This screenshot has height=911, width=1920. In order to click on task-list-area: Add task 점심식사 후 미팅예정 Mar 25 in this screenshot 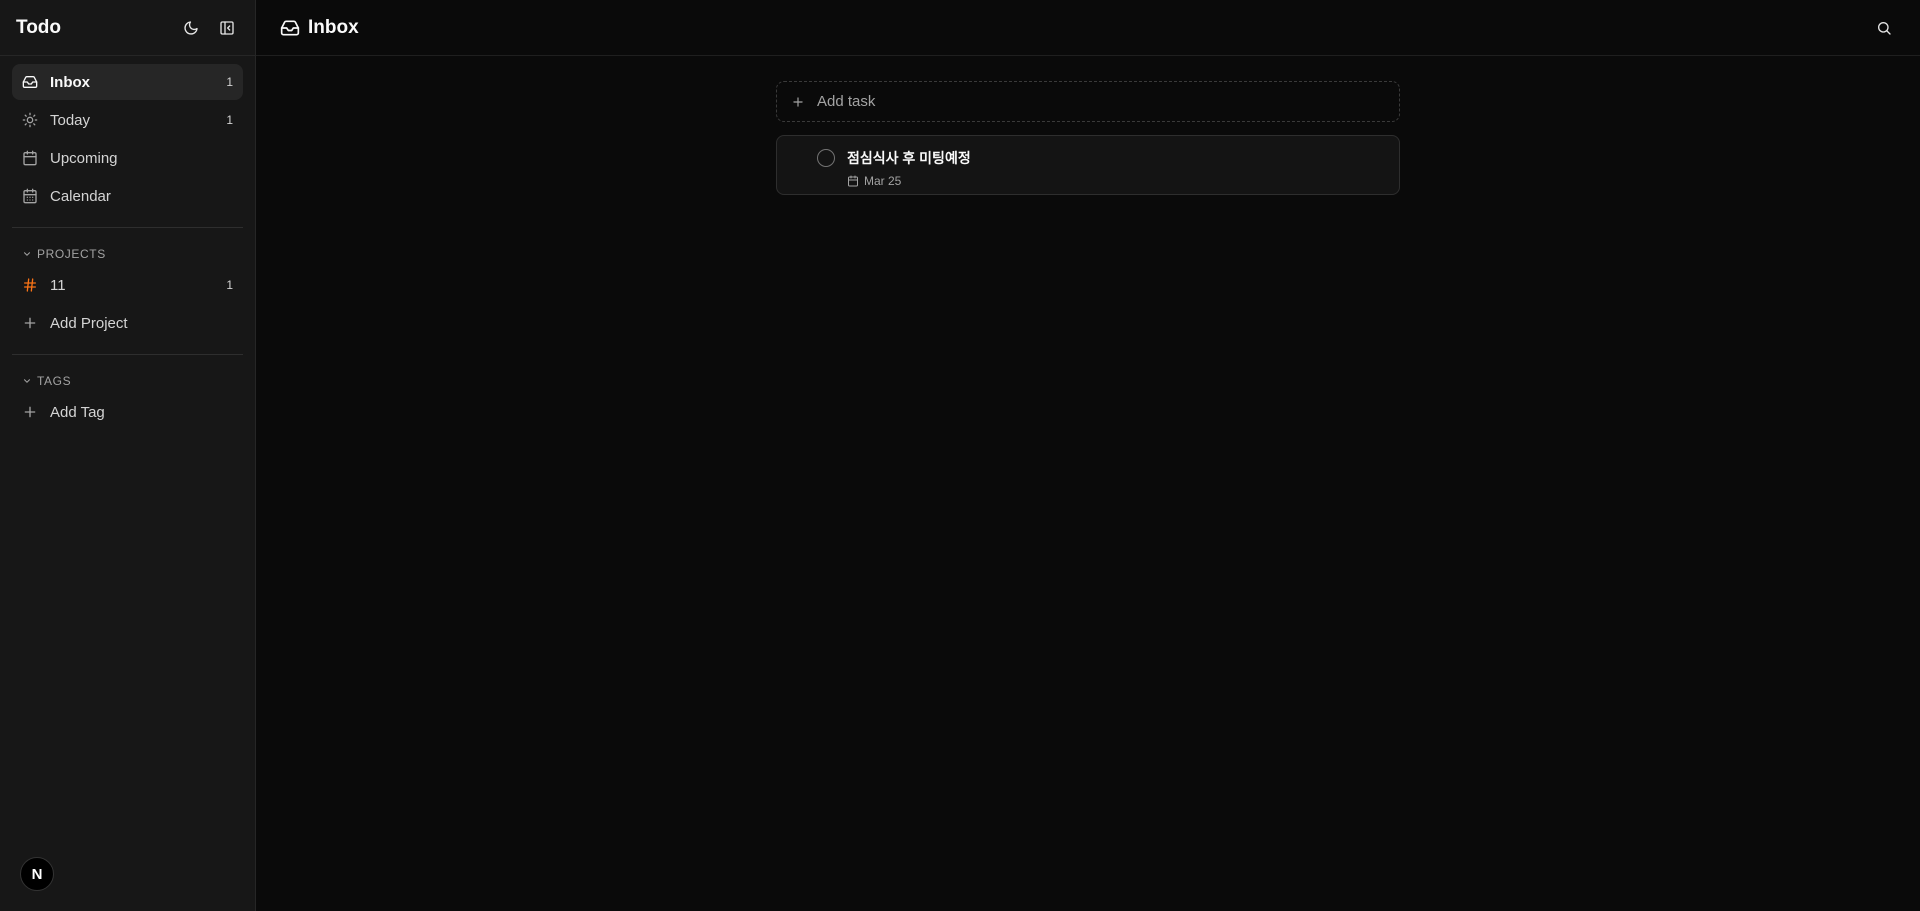, I will do `click(1088, 125)`.